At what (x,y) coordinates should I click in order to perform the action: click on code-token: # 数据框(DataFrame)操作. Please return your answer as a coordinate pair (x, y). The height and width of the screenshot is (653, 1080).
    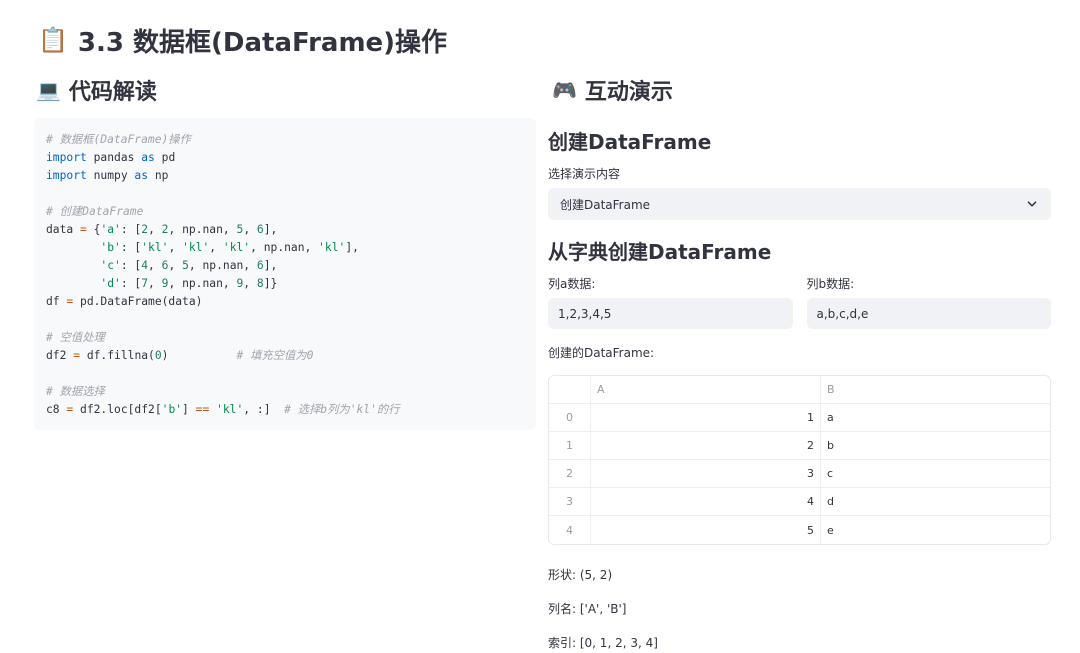
    Looking at the image, I should click on (118, 139).